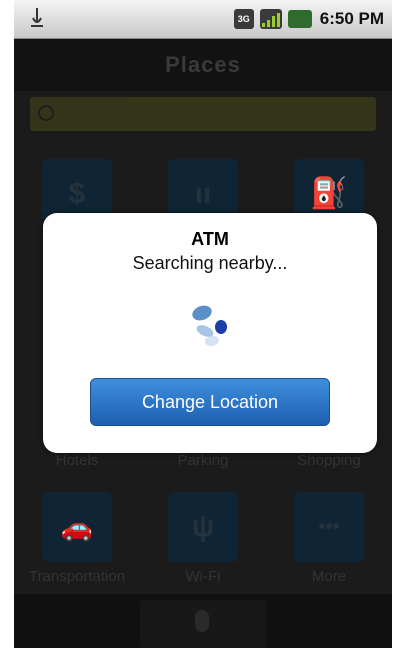 This screenshot has width=406, height=648. I want to click on bottom-bar, so click(203, 621).